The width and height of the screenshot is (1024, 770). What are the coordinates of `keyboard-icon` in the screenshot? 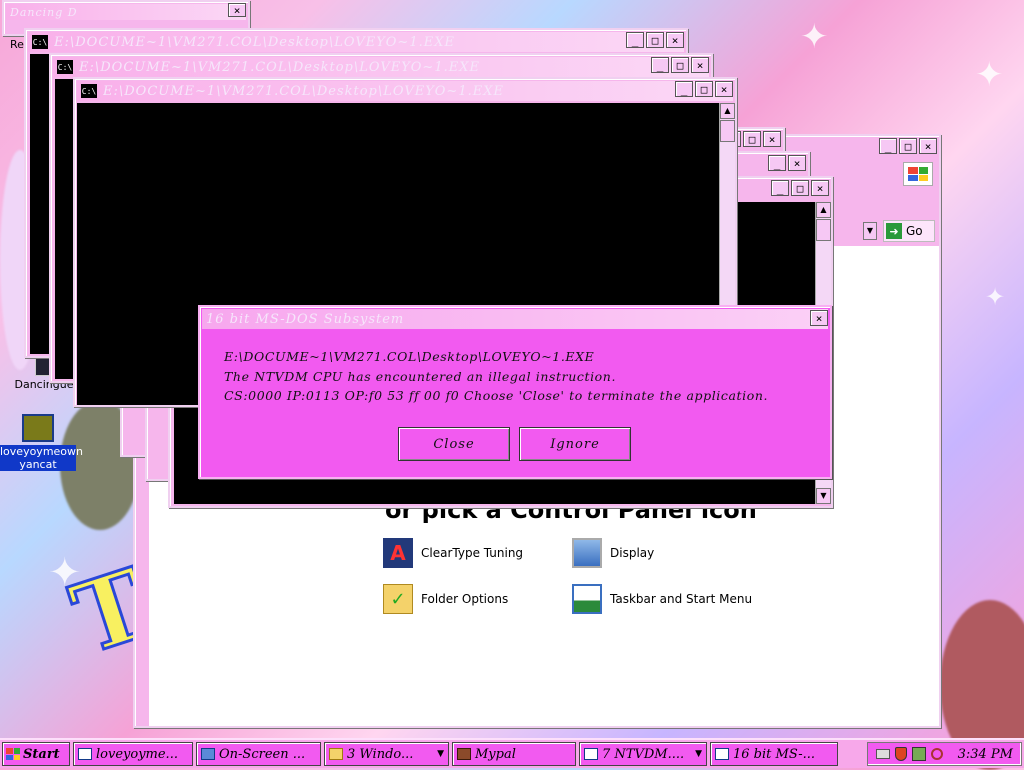 It's located at (208, 754).